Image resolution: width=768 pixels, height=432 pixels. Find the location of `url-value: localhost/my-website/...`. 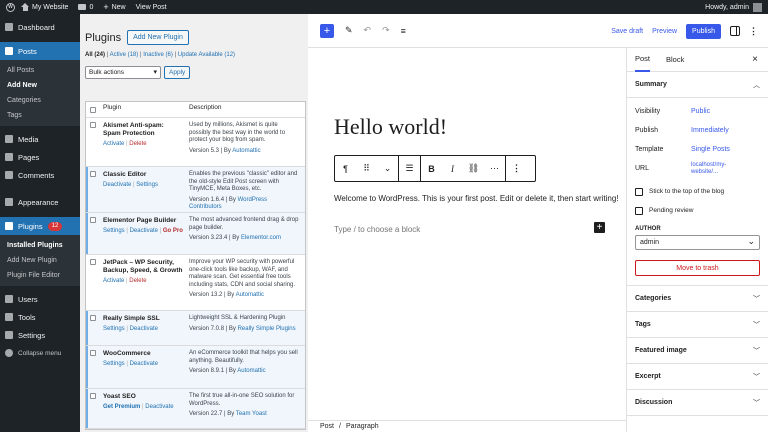

url-value: localhost/my-website/... is located at coordinates (714, 169).